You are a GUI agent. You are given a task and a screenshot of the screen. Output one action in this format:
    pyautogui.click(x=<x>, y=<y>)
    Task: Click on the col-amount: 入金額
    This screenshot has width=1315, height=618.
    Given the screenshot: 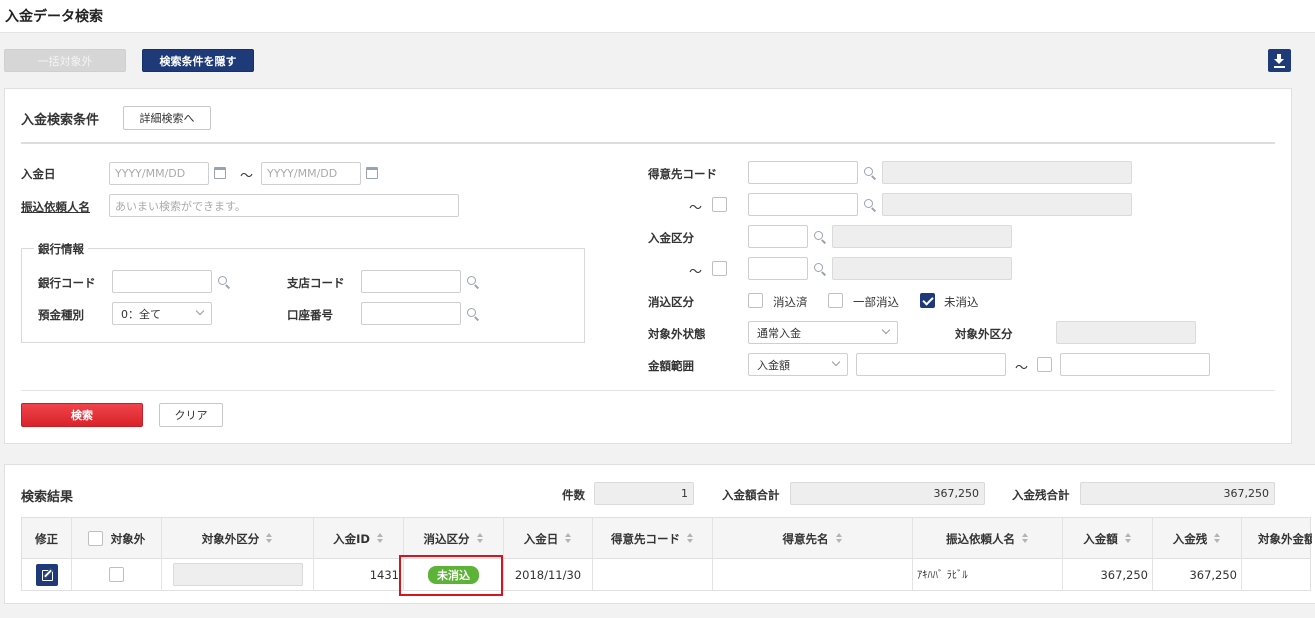 What is the action you would take?
    pyautogui.click(x=1108, y=538)
    